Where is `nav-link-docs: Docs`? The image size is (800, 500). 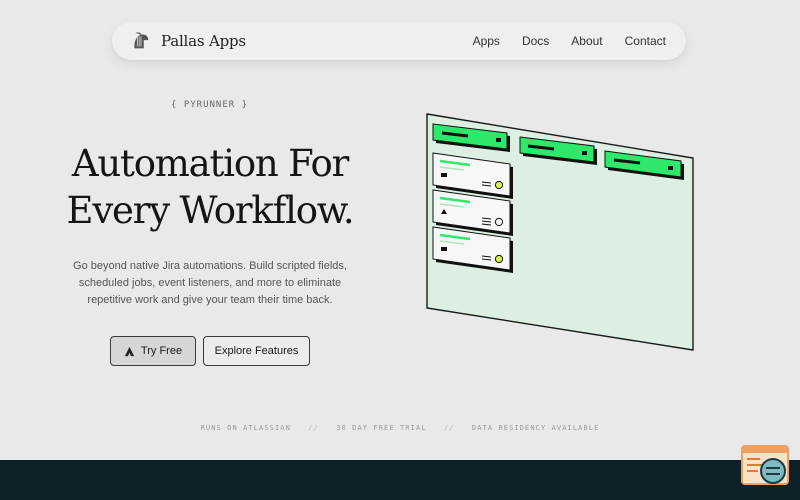
nav-link-docs: Docs is located at coordinates (535, 41).